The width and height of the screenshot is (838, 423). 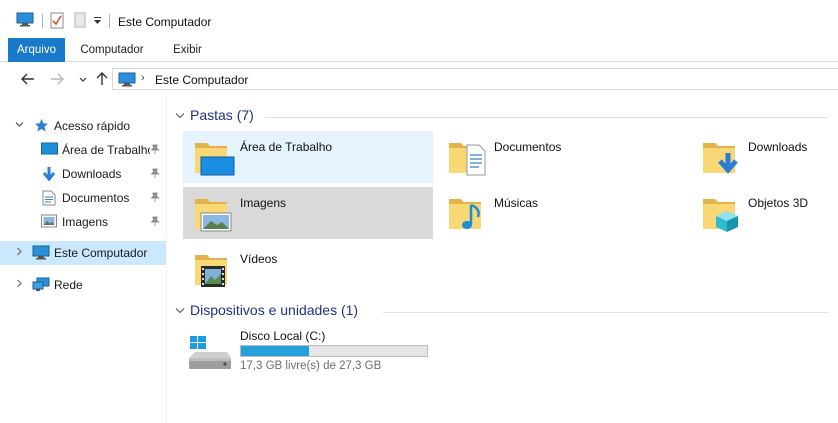 I want to click on folder-label: Área de Trabalho, so click(x=286, y=147).